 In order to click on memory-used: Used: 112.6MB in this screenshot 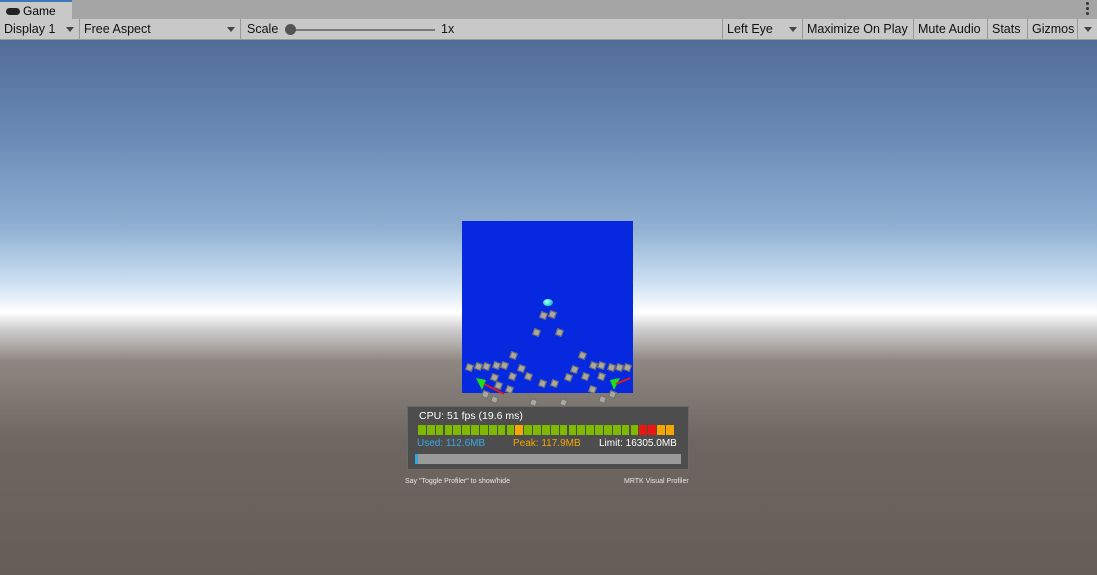, I will do `click(451, 443)`.